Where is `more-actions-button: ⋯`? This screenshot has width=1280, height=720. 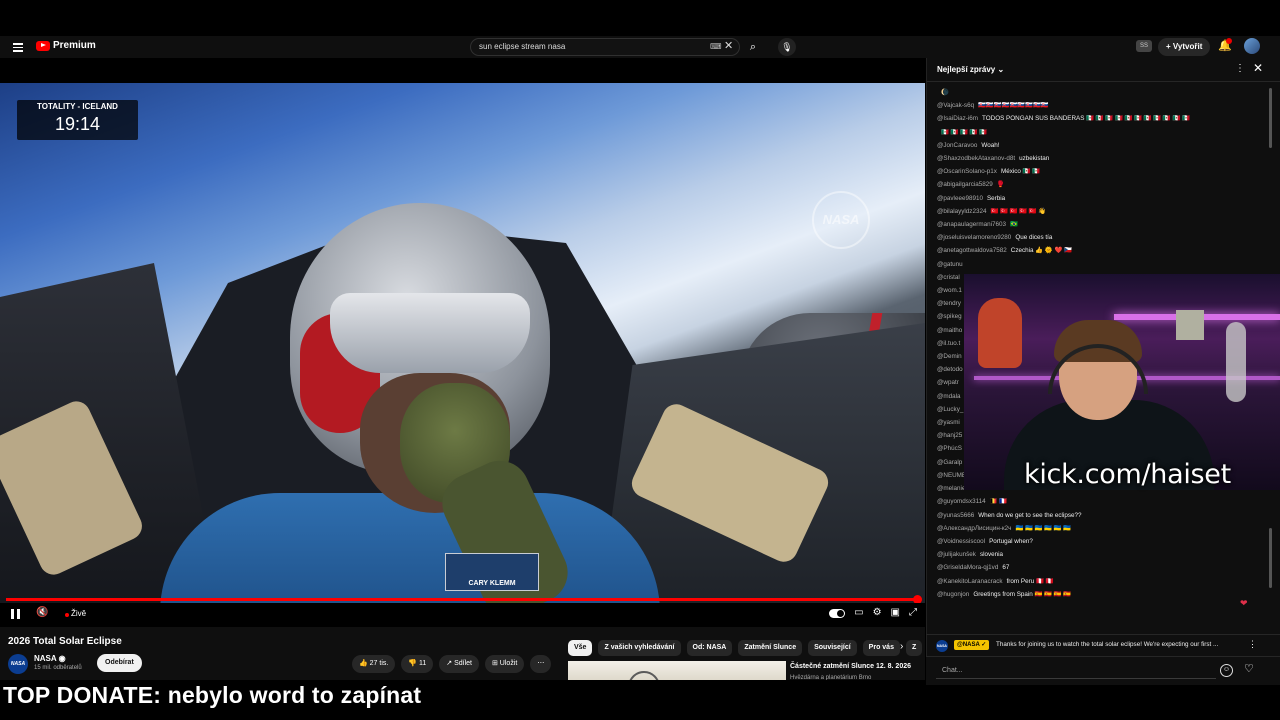
more-actions-button: ⋯ is located at coordinates (541, 664).